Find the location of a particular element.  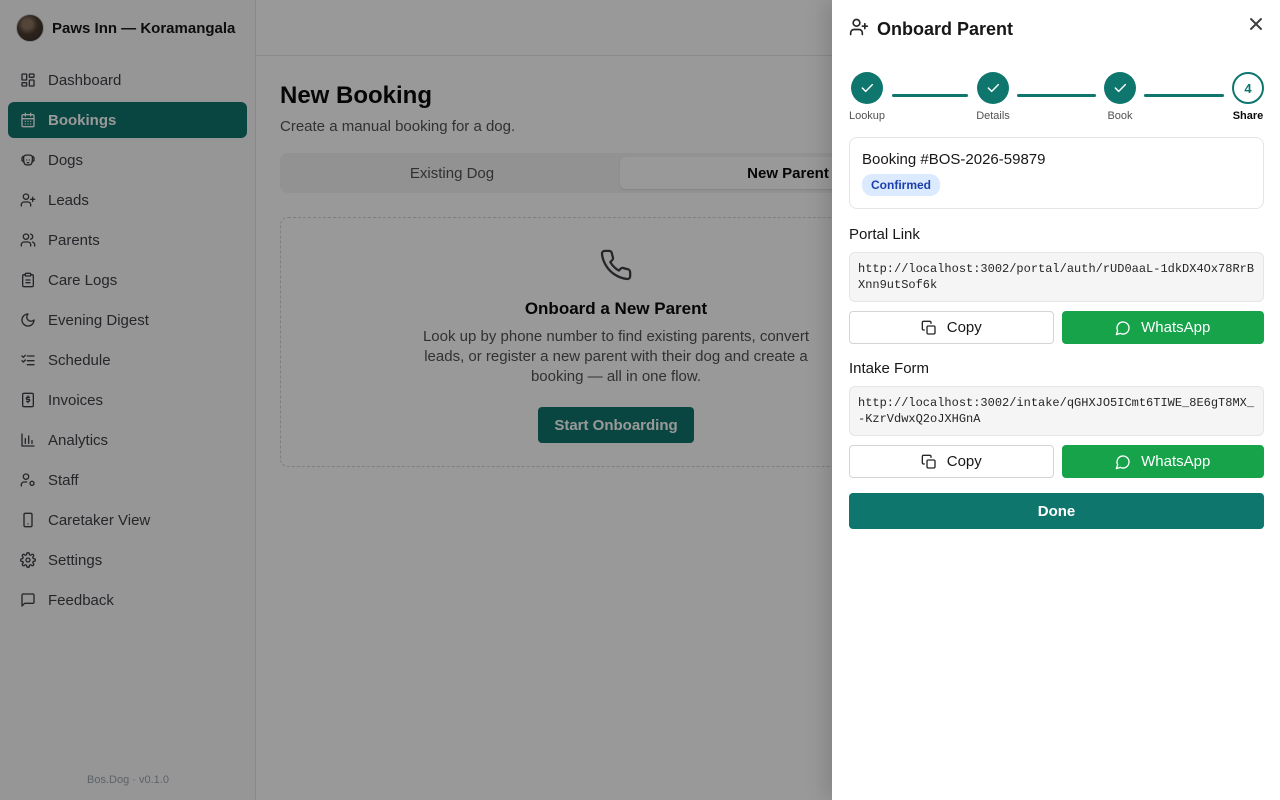

intake-form-label: Intake Form is located at coordinates (889, 368).